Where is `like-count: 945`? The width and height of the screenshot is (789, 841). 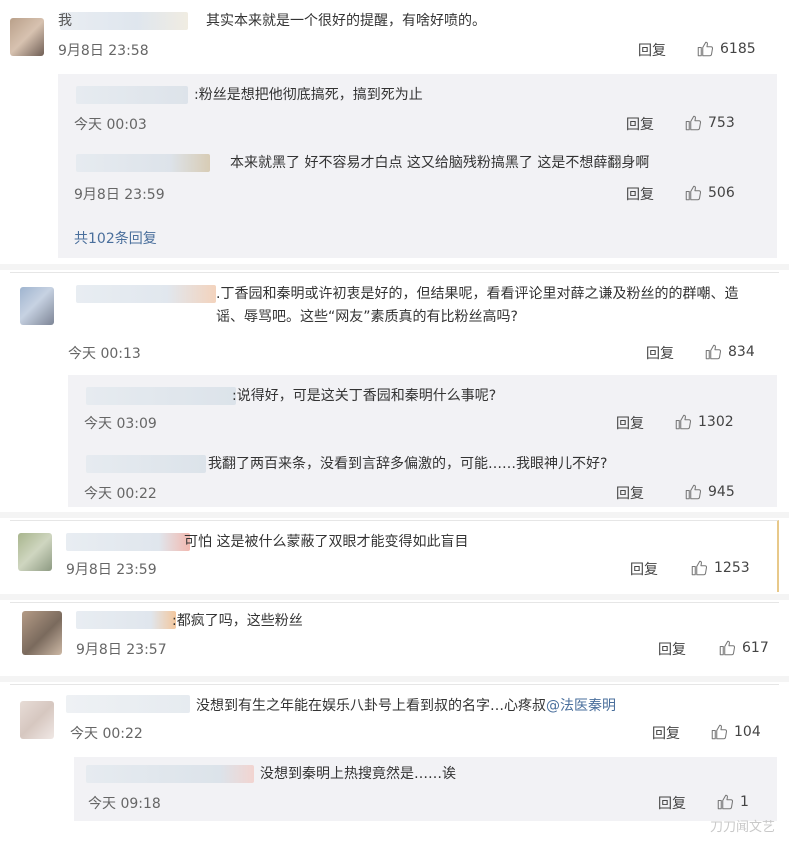 like-count: 945 is located at coordinates (721, 492).